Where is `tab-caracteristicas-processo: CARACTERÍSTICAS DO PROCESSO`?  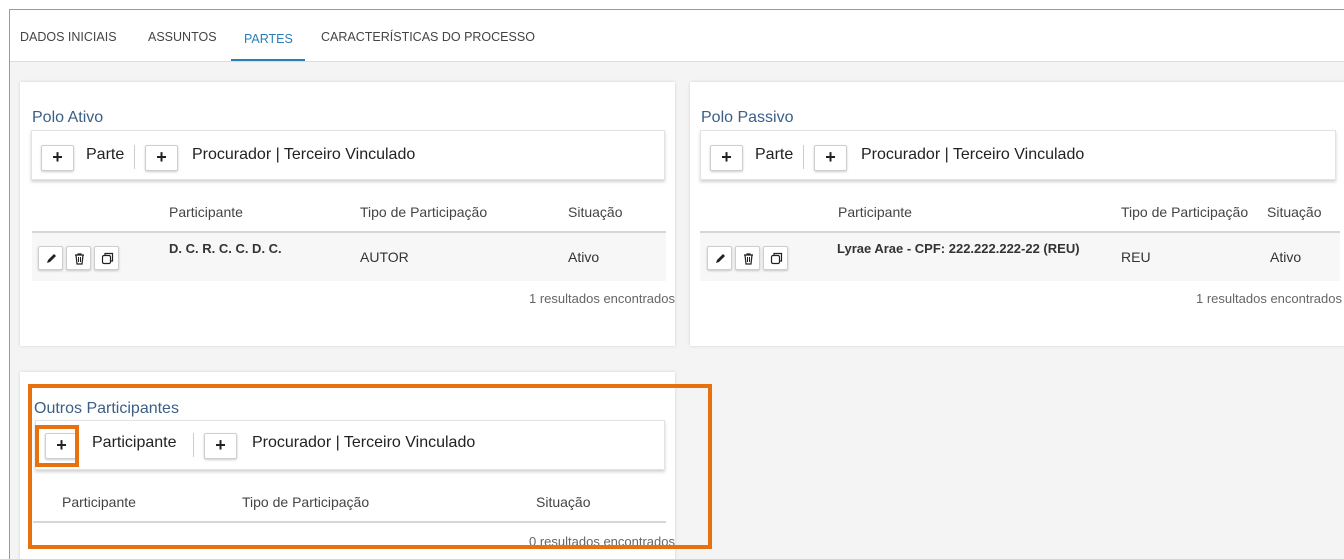 tab-caracteristicas-processo: CARACTERÍSTICAS DO PROCESSO is located at coordinates (428, 37).